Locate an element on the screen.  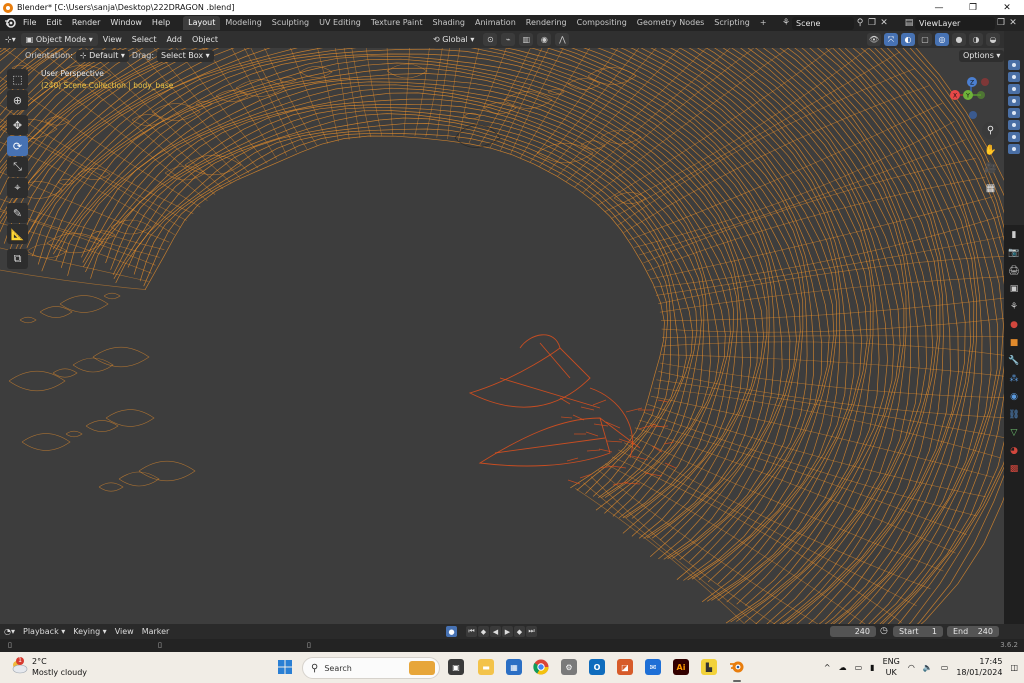
material-shading-icon: ◑ is located at coordinates (976, 39).